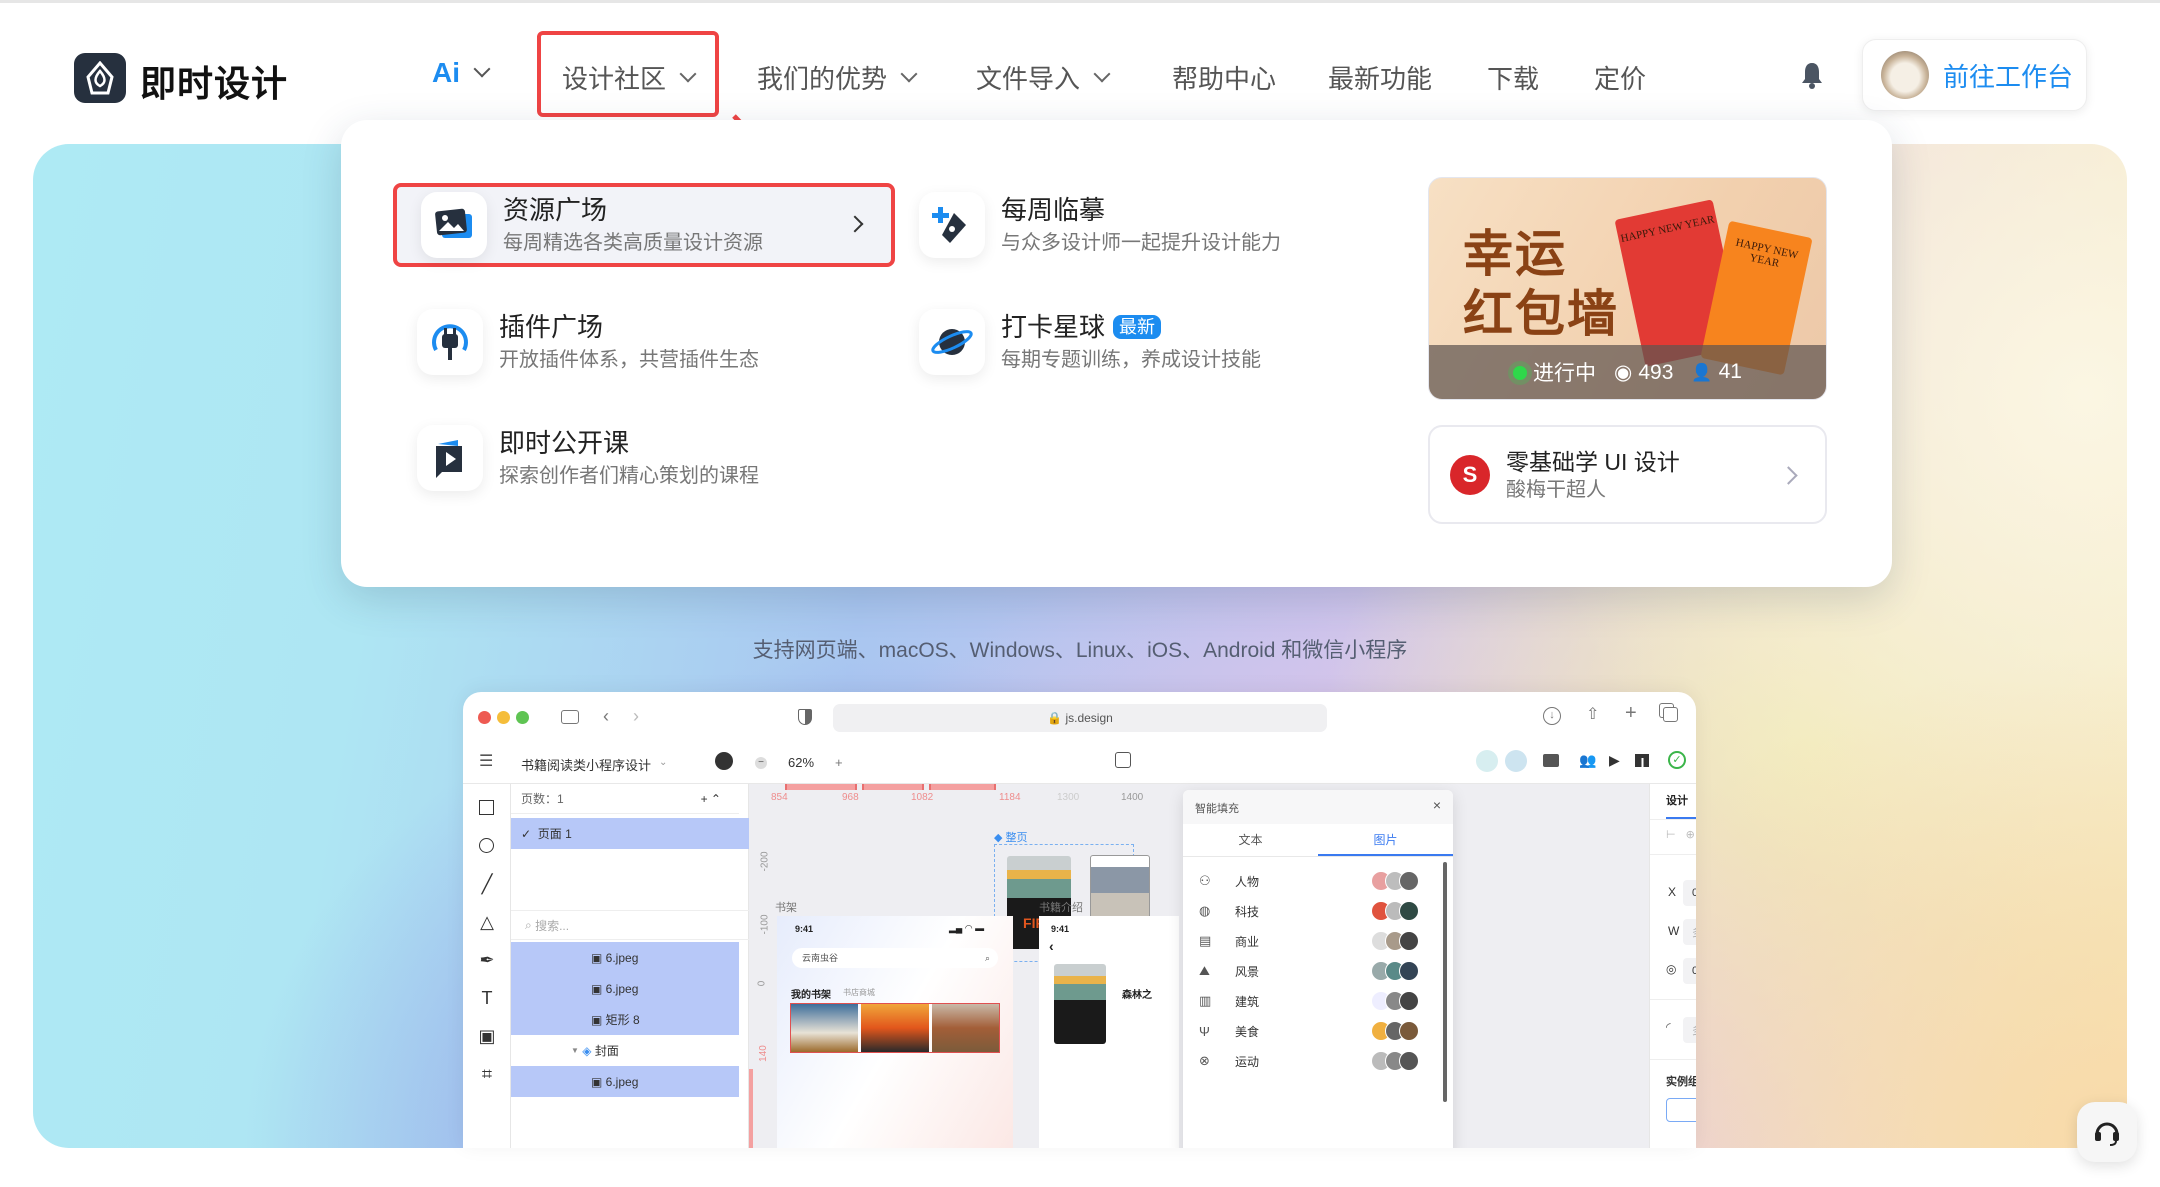 This screenshot has width=2160, height=1187. Describe the element at coordinates (1541, 314) in the screenshot. I see `promo-title-line: 红包墙` at that location.